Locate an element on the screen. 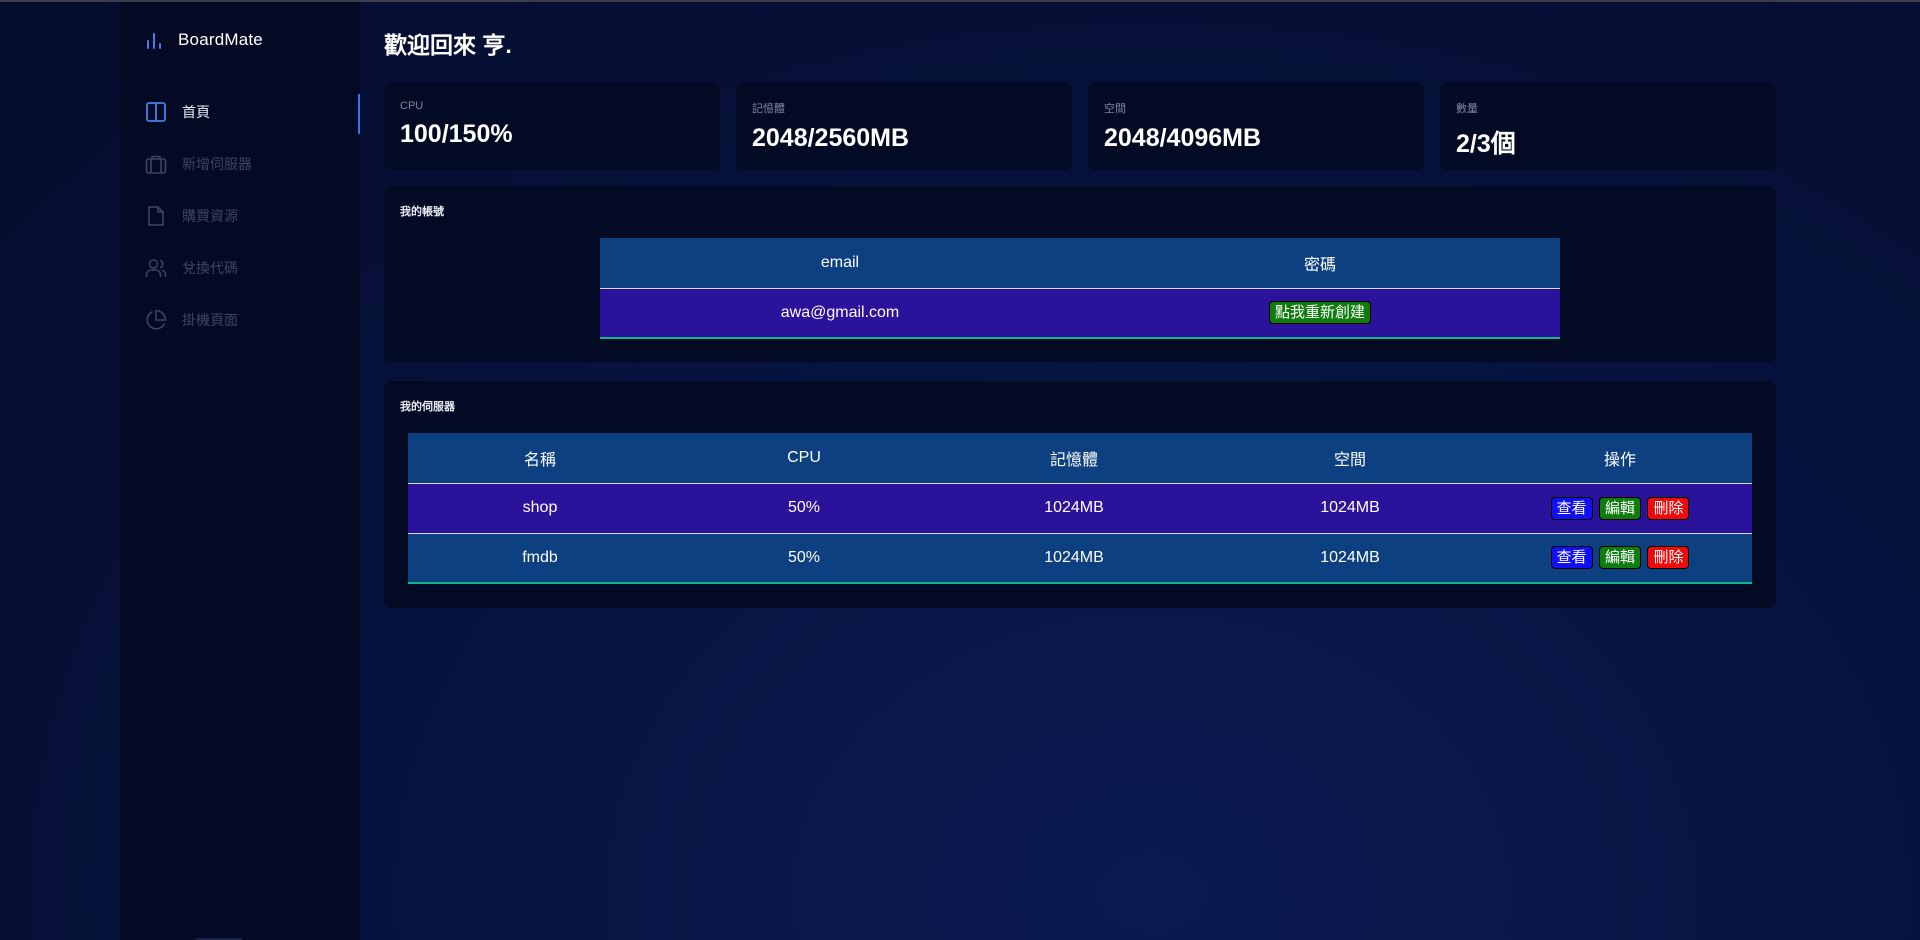 The width and height of the screenshot is (1920, 940). server-name: fmdb is located at coordinates (540, 557).